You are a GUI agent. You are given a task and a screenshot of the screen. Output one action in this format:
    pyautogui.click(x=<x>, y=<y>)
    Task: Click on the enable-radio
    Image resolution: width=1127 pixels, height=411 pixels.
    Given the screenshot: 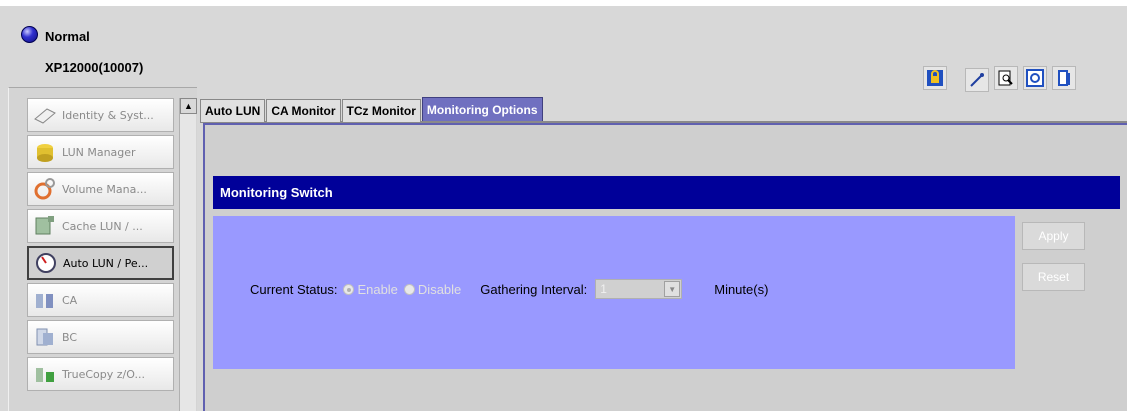 What is the action you would take?
    pyautogui.click(x=349, y=289)
    